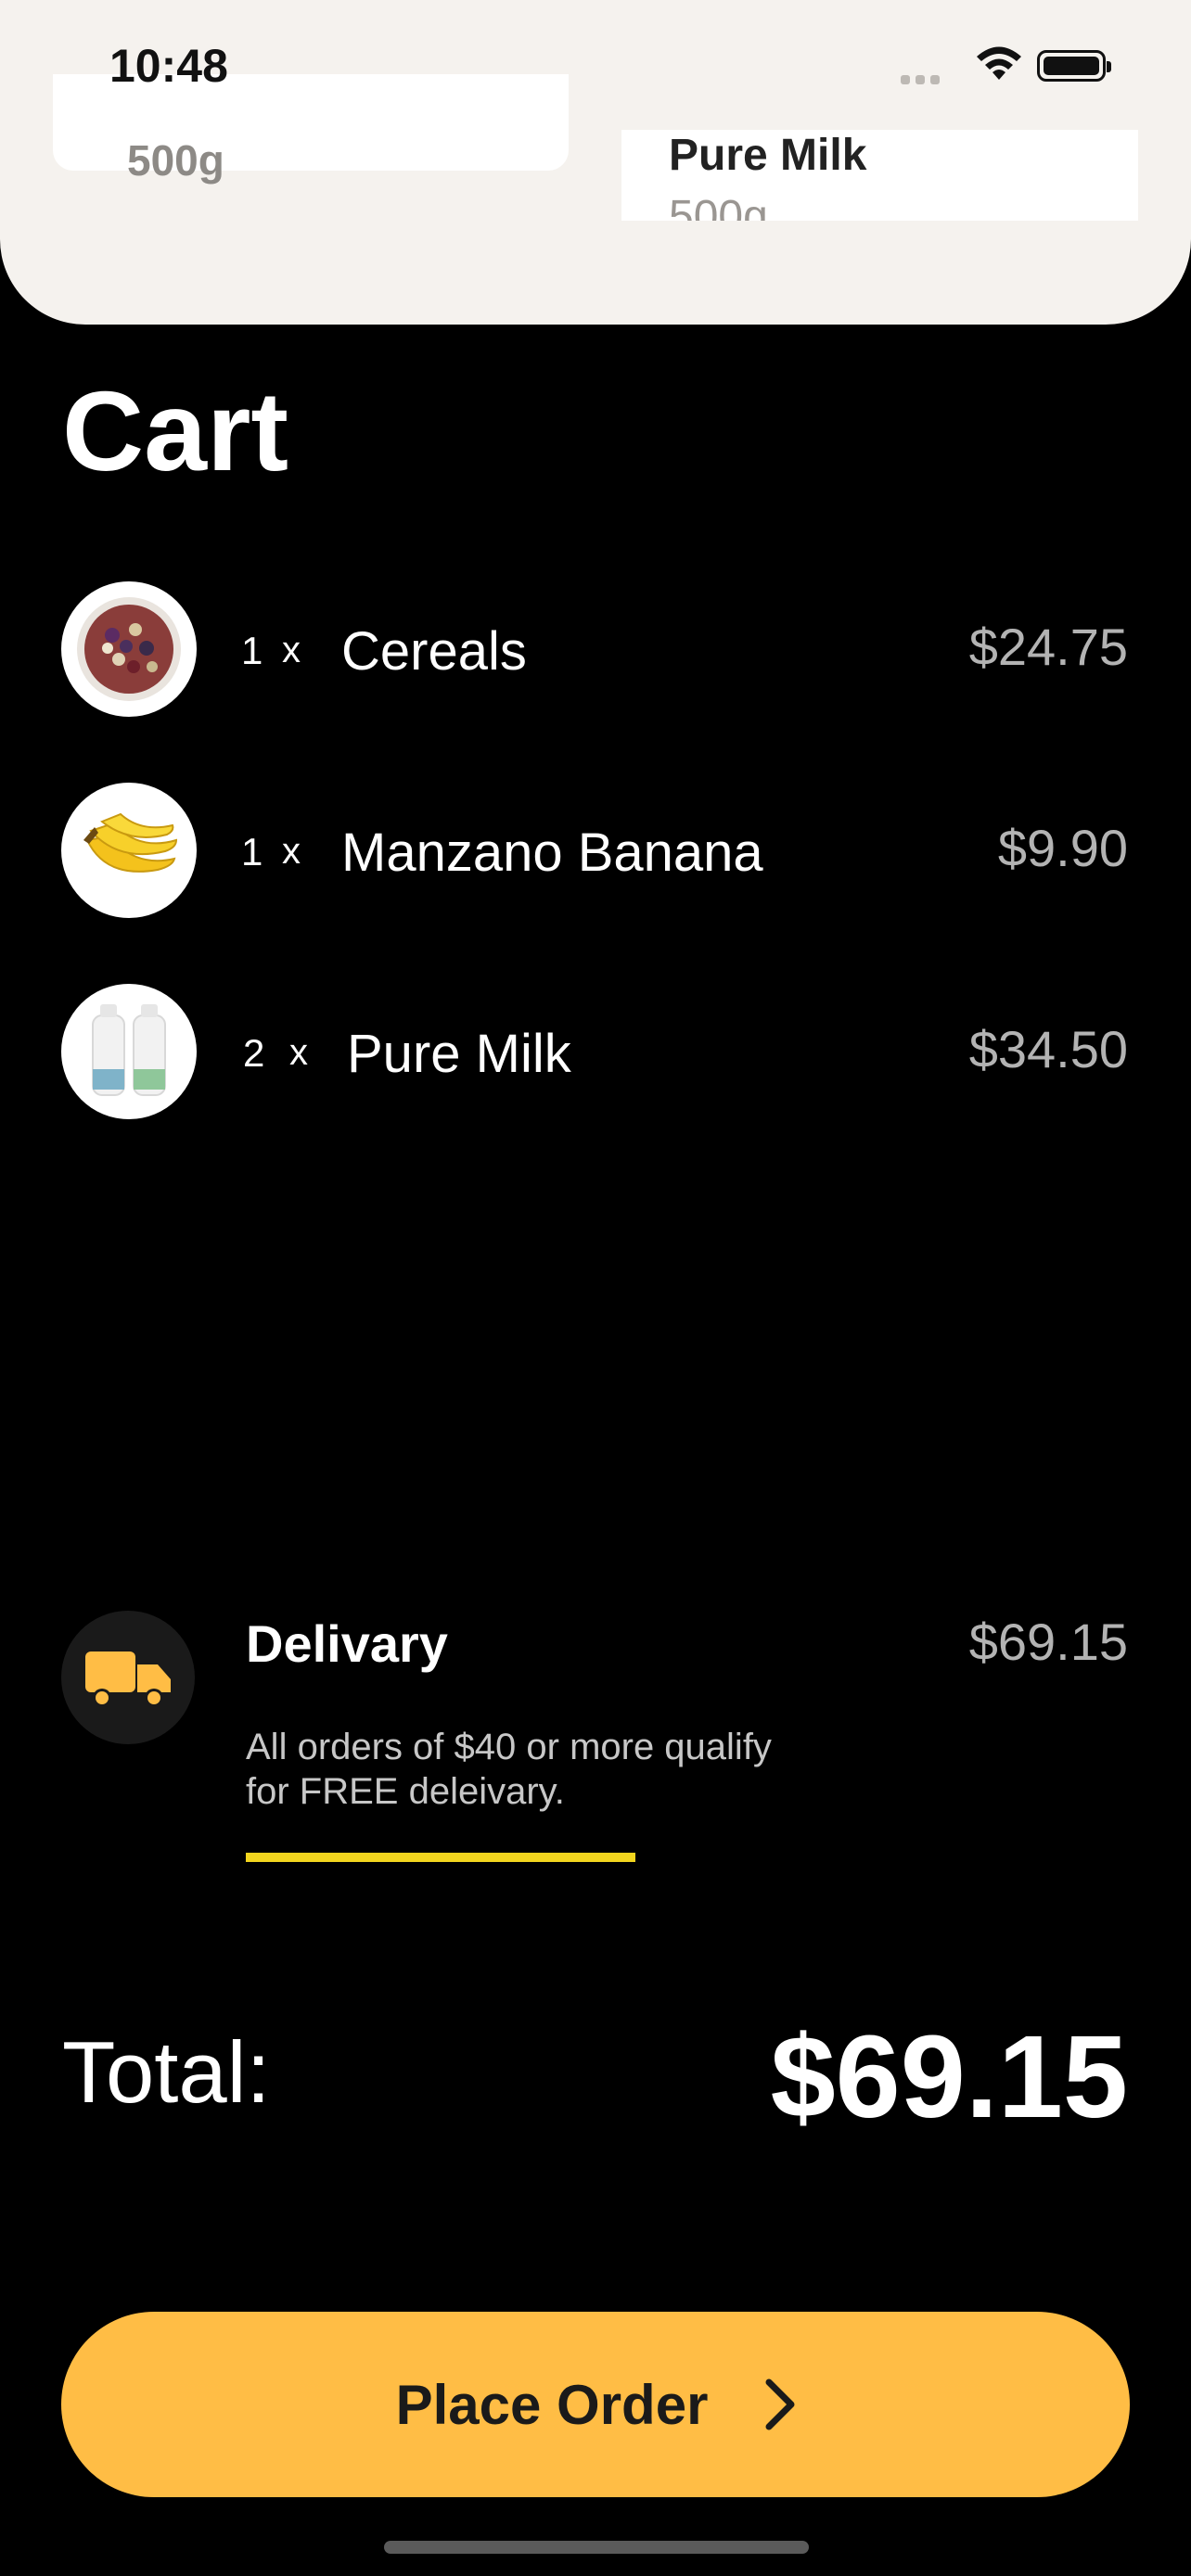 The width and height of the screenshot is (1191, 2576). Describe the element at coordinates (175, 431) in the screenshot. I see `page-title: Cart` at that location.